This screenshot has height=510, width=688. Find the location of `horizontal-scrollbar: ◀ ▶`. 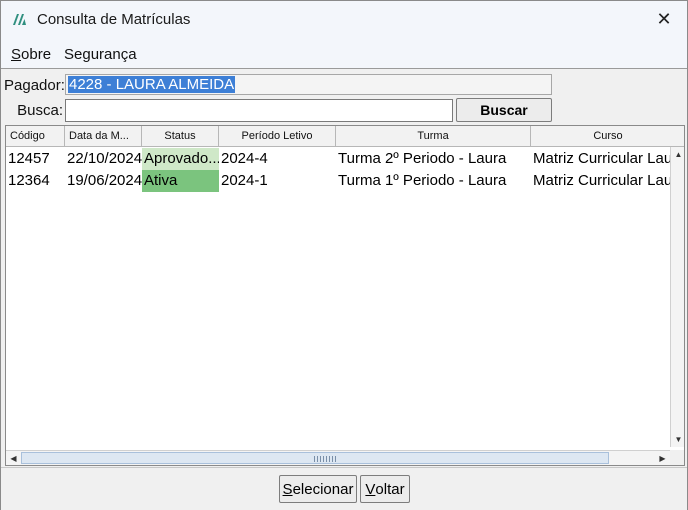

horizontal-scrollbar: ◀ ▶ is located at coordinates (338, 457).